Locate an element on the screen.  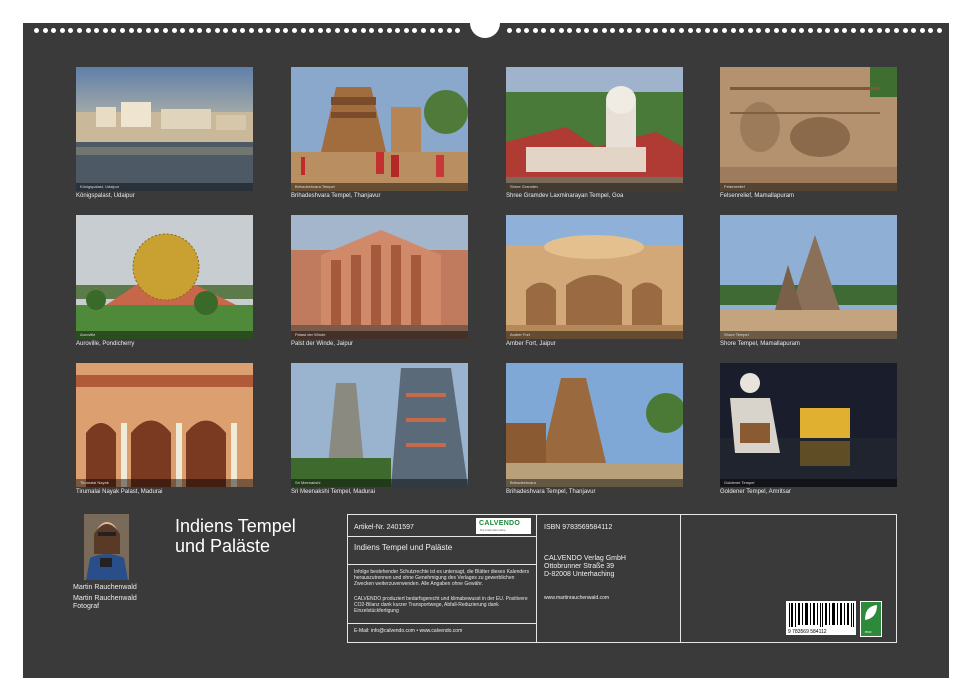
publisher-street: Ottobrunner Straße 39 is located at coordinates (579, 566).